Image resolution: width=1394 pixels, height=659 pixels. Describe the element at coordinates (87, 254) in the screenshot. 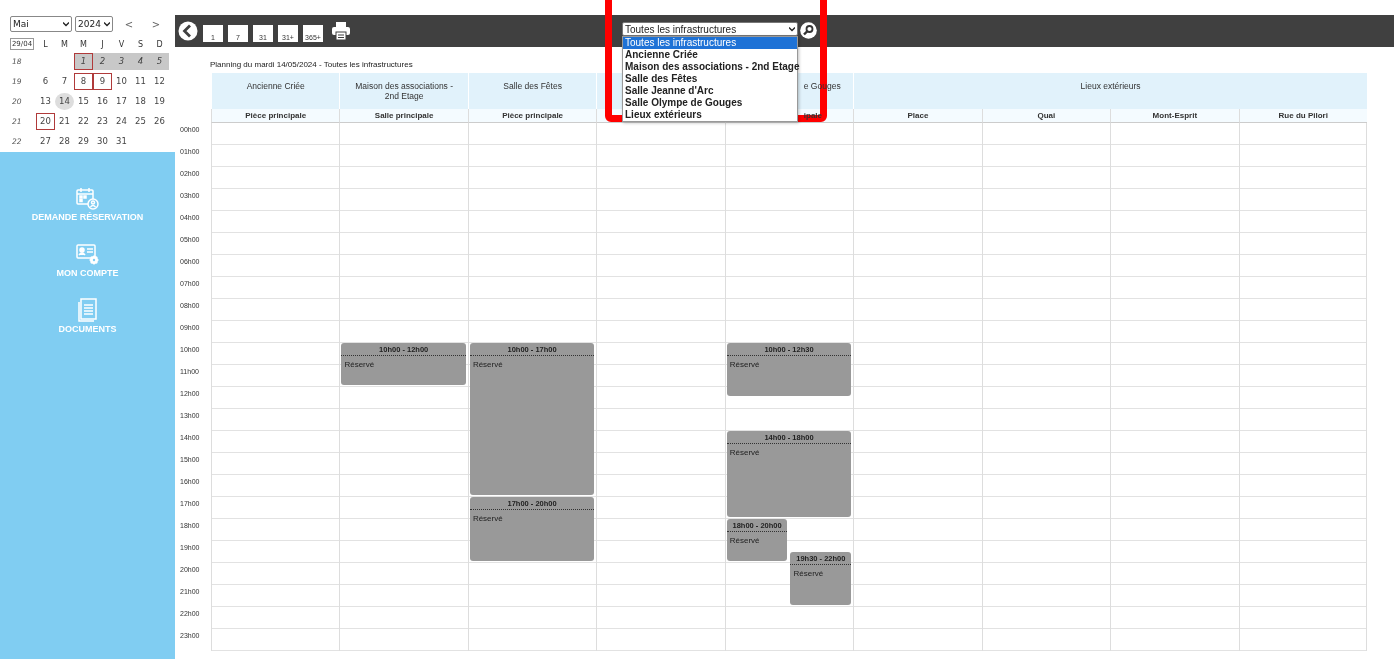

I see `id-card-gear-icon` at that location.